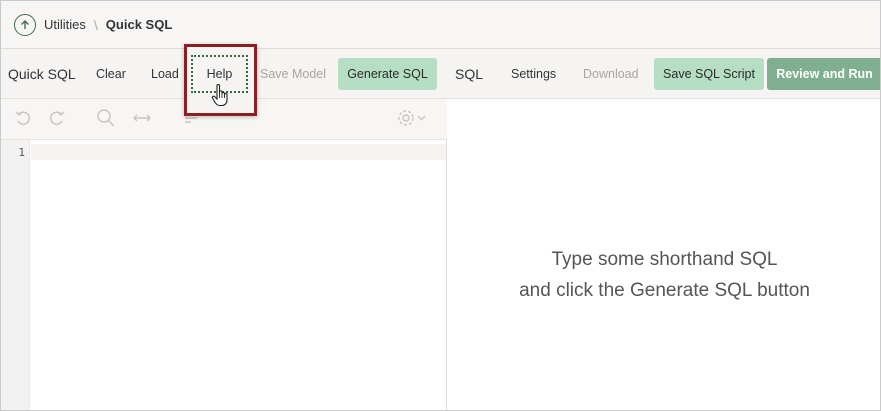  What do you see at coordinates (293, 74) in the screenshot?
I see `save-model-button: Save Model` at bounding box center [293, 74].